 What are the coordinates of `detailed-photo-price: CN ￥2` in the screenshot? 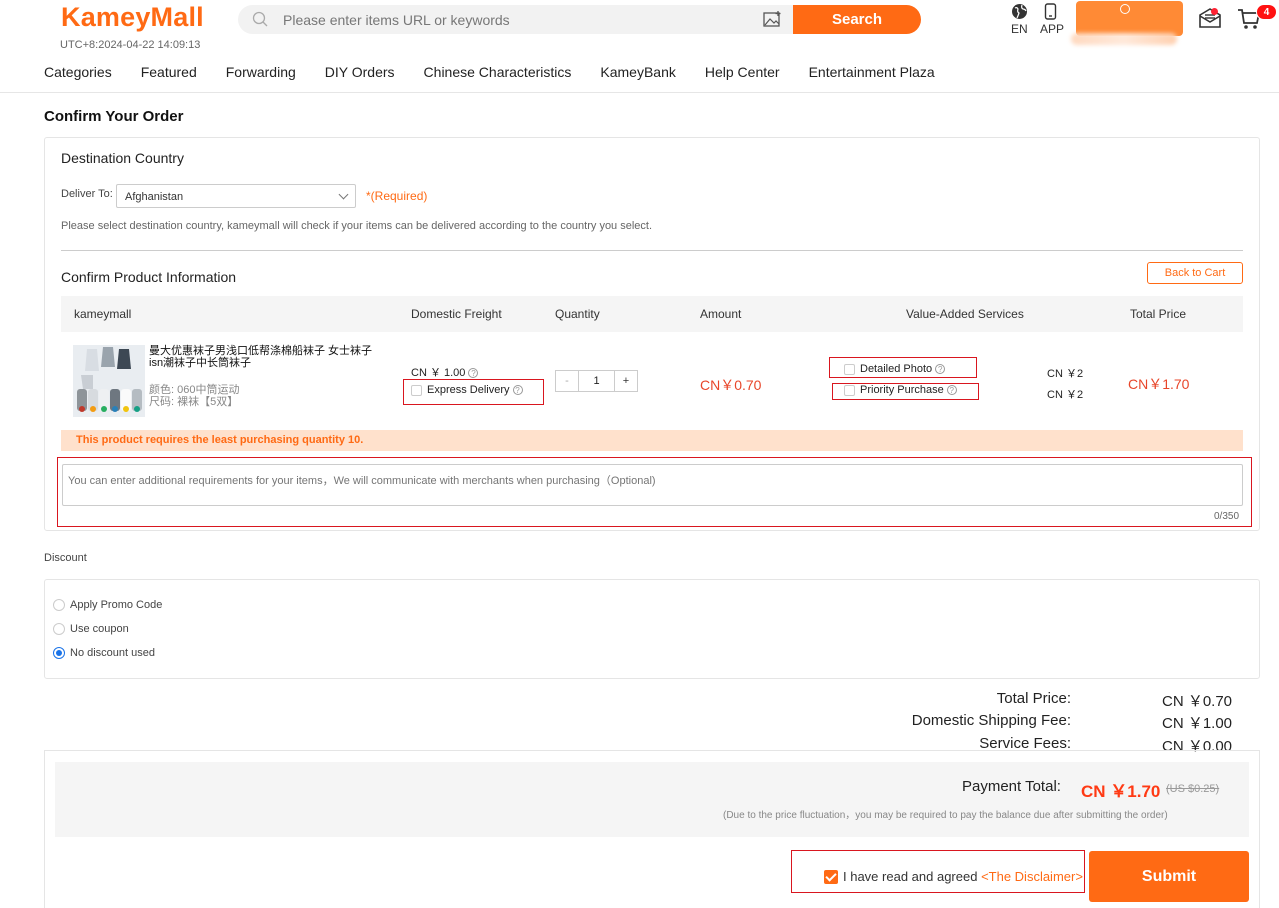 It's located at (1065, 374).